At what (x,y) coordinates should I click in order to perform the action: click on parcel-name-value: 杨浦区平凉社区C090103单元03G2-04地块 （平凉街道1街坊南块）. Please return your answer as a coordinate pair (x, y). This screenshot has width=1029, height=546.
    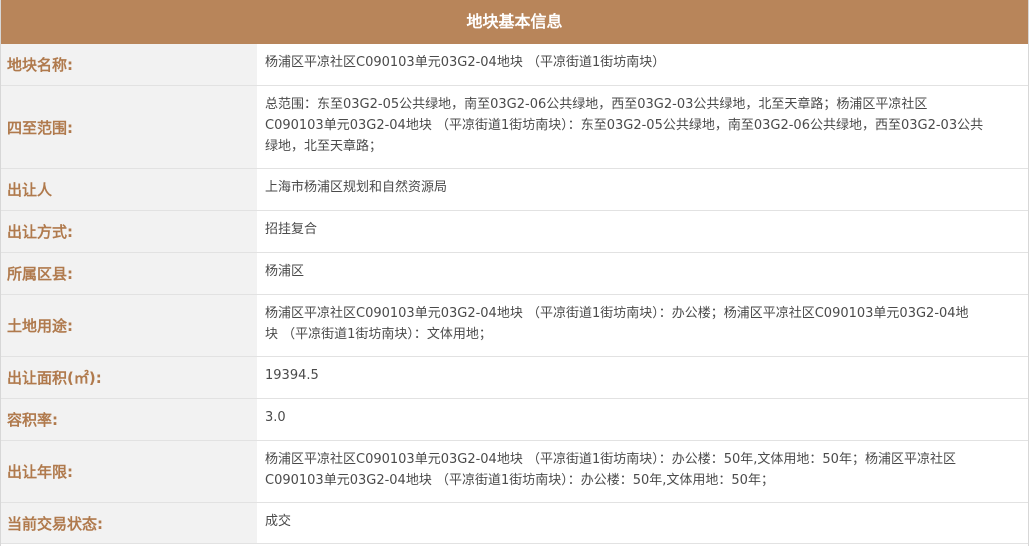
    Looking at the image, I should click on (642, 64).